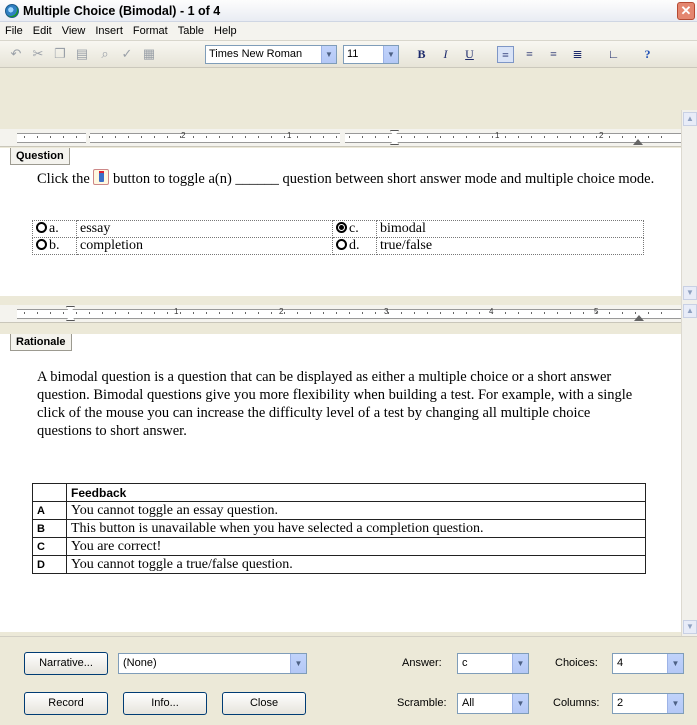 The height and width of the screenshot is (725, 697). What do you see at coordinates (505, 54) in the screenshot?
I see `align-left-icon: ≡` at bounding box center [505, 54].